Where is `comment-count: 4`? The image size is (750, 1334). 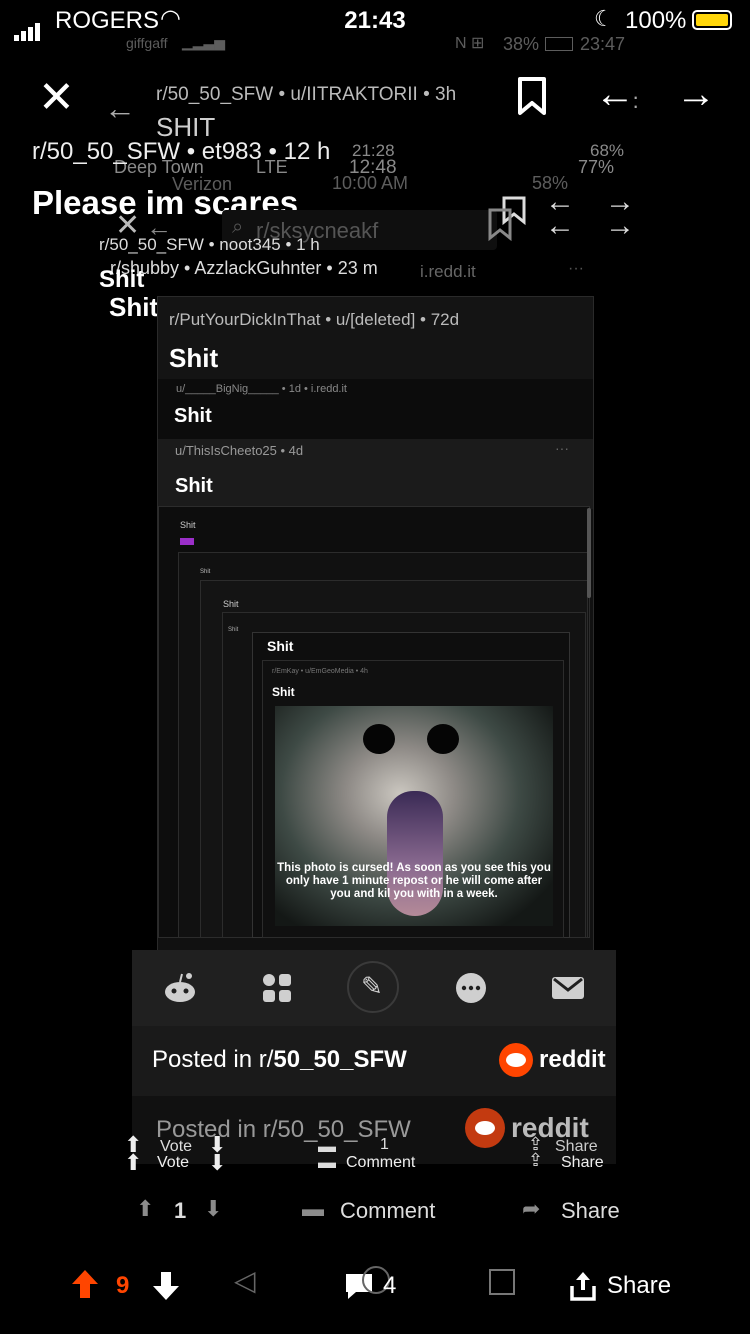
comment-count: 4 is located at coordinates (390, 1285).